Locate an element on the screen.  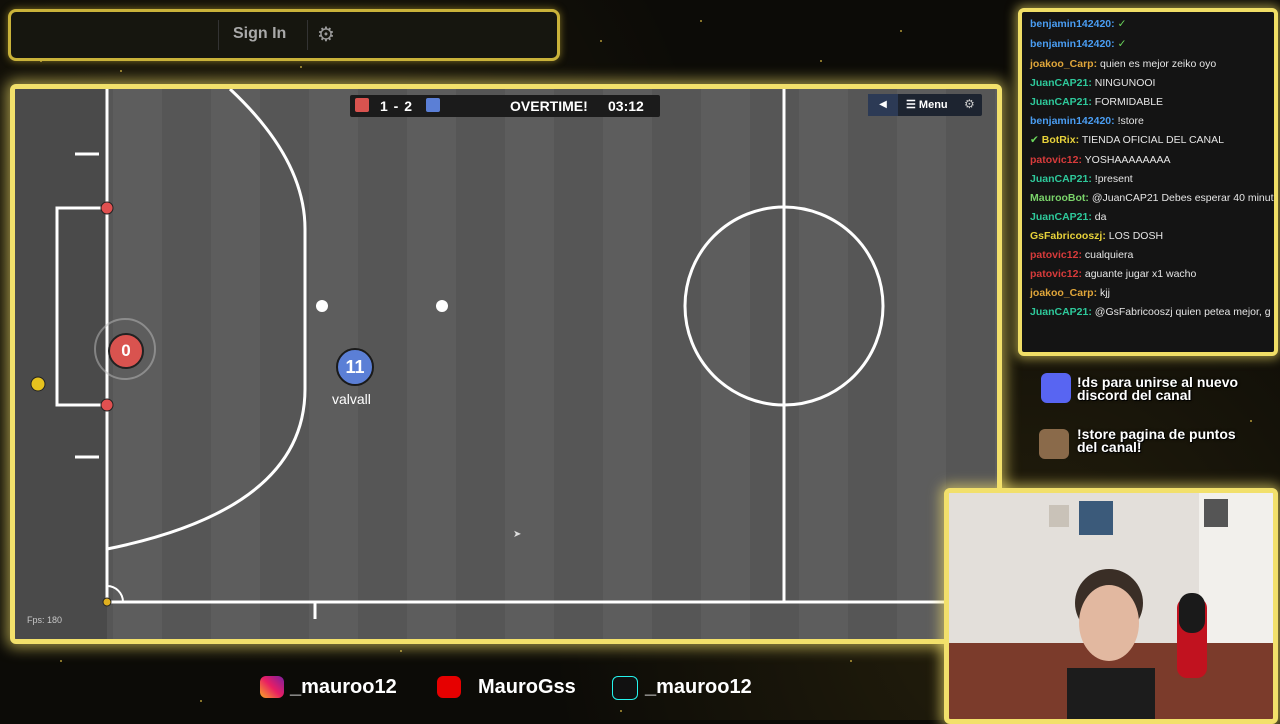
match-status: OVERTIME! is located at coordinates (549, 106).